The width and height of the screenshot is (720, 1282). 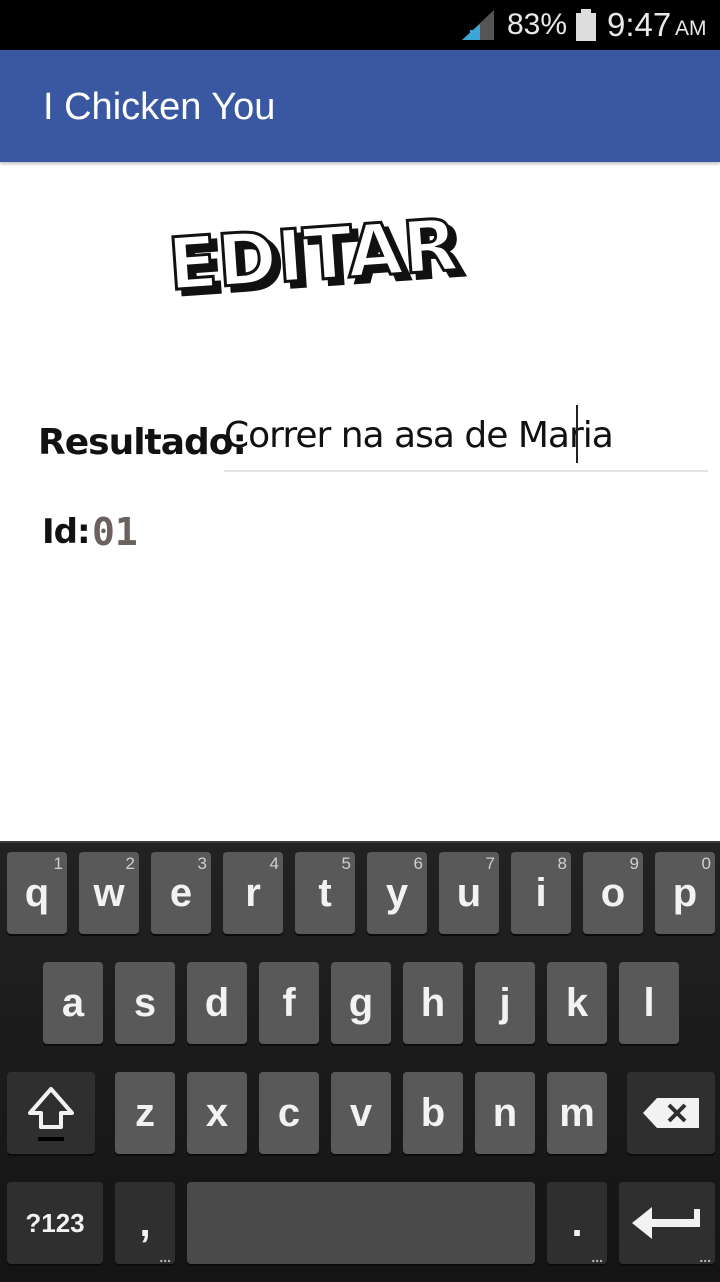 What do you see at coordinates (466, 438) in the screenshot?
I see `resultado-input` at bounding box center [466, 438].